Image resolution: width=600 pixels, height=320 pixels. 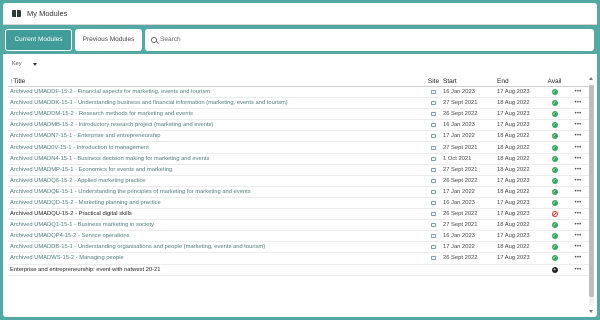 I want to click on start-date: 16 Jan 2023, so click(x=459, y=202).